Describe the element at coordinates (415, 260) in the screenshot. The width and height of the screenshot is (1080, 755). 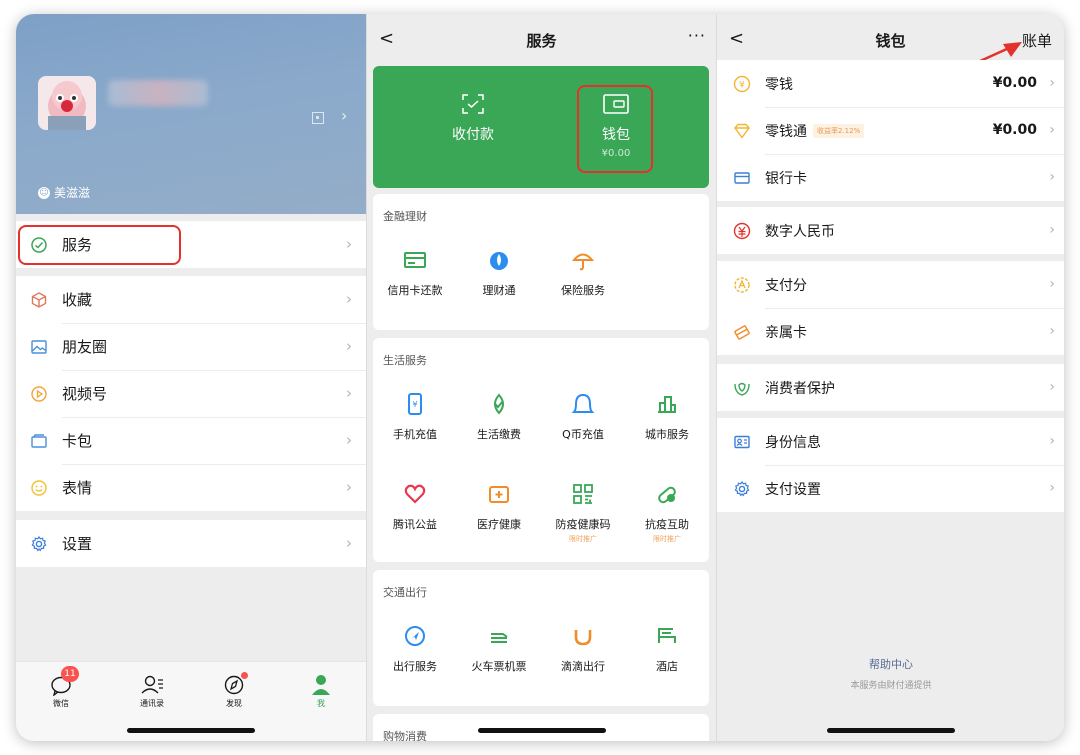
I see `credit-card-icon` at that location.